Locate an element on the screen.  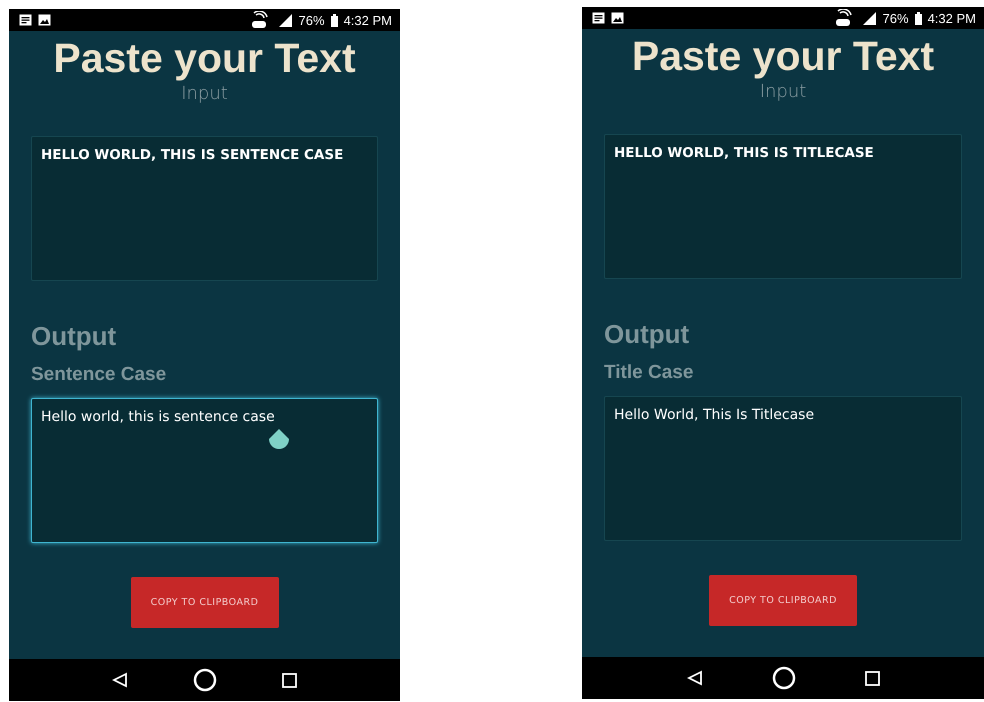
case-mode-label: Sentence Case is located at coordinates (99, 375).